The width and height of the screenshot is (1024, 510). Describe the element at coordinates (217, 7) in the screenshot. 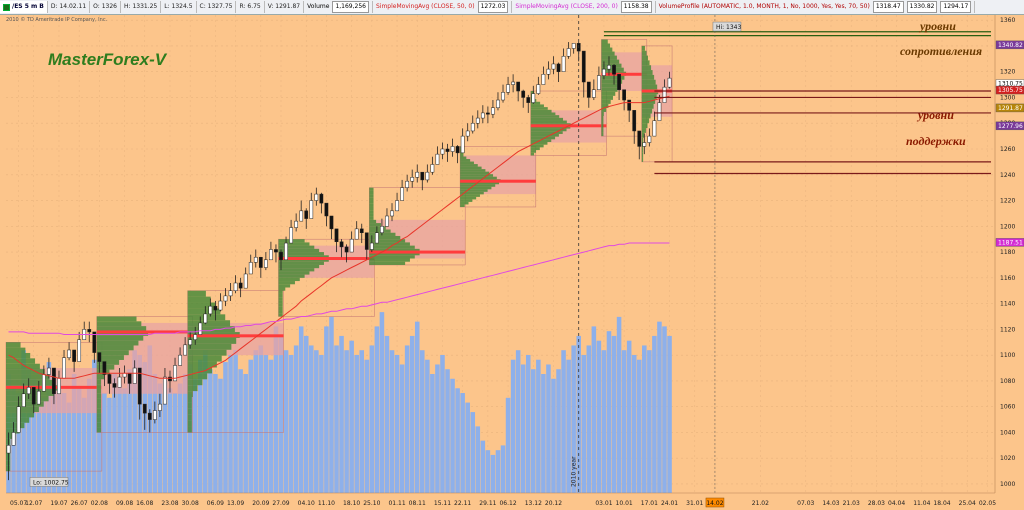

I see `header-field-close: C: 1327.75` at that location.